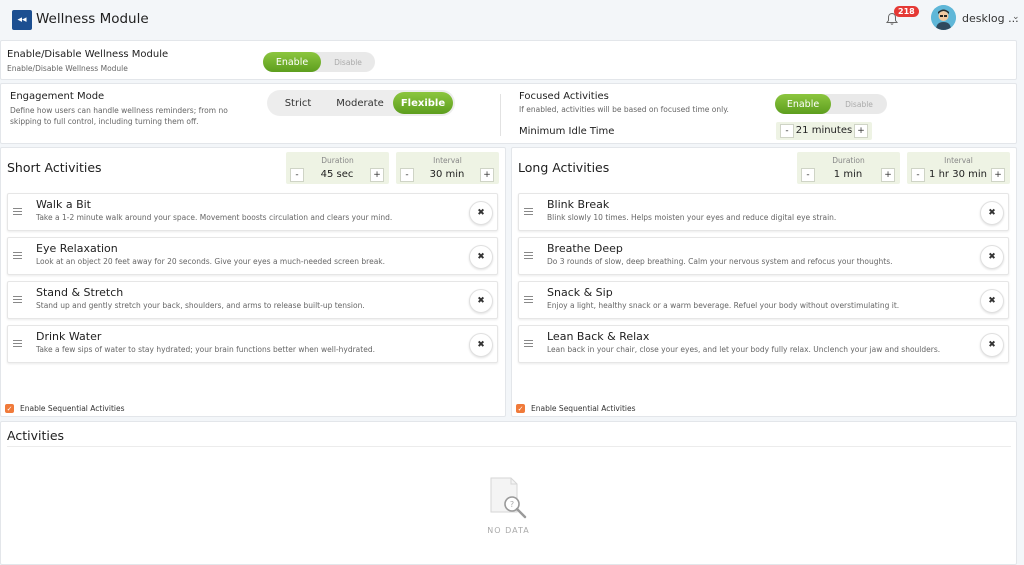 Image resolution: width=1024 pixels, height=565 pixels. Describe the element at coordinates (447, 168) in the screenshot. I see `short-interval-stepper: Interval - 30 min +` at that location.